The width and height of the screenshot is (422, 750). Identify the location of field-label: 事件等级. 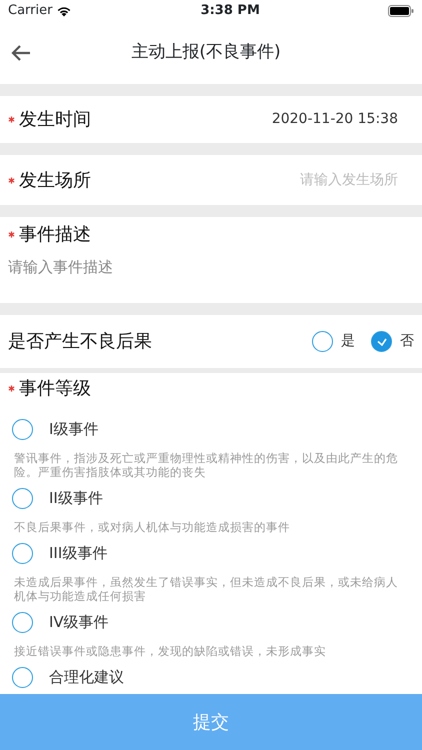
(55, 389).